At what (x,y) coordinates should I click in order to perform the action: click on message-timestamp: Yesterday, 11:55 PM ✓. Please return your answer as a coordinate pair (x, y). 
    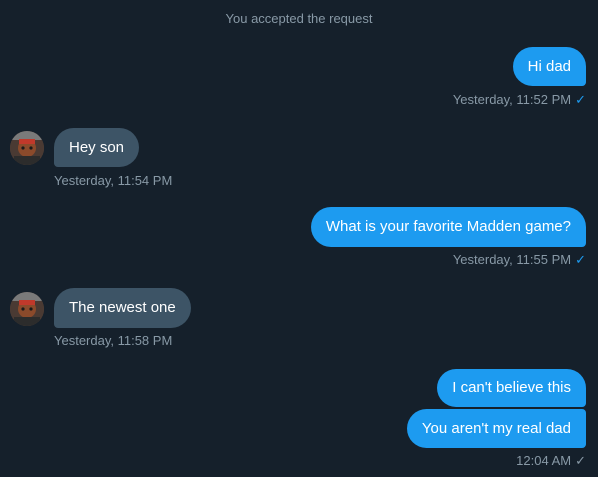
    Looking at the image, I should click on (519, 259).